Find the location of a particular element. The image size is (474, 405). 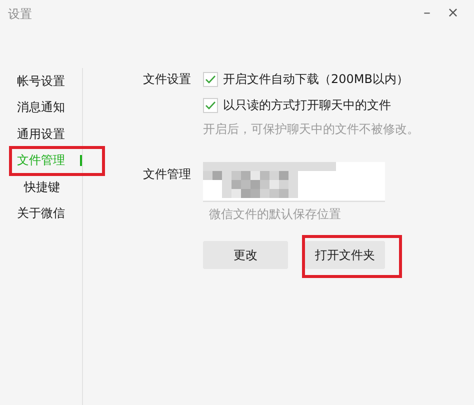

hint-text: 开启后，可保护聊天中的文件不被修改。 is located at coordinates (311, 129).